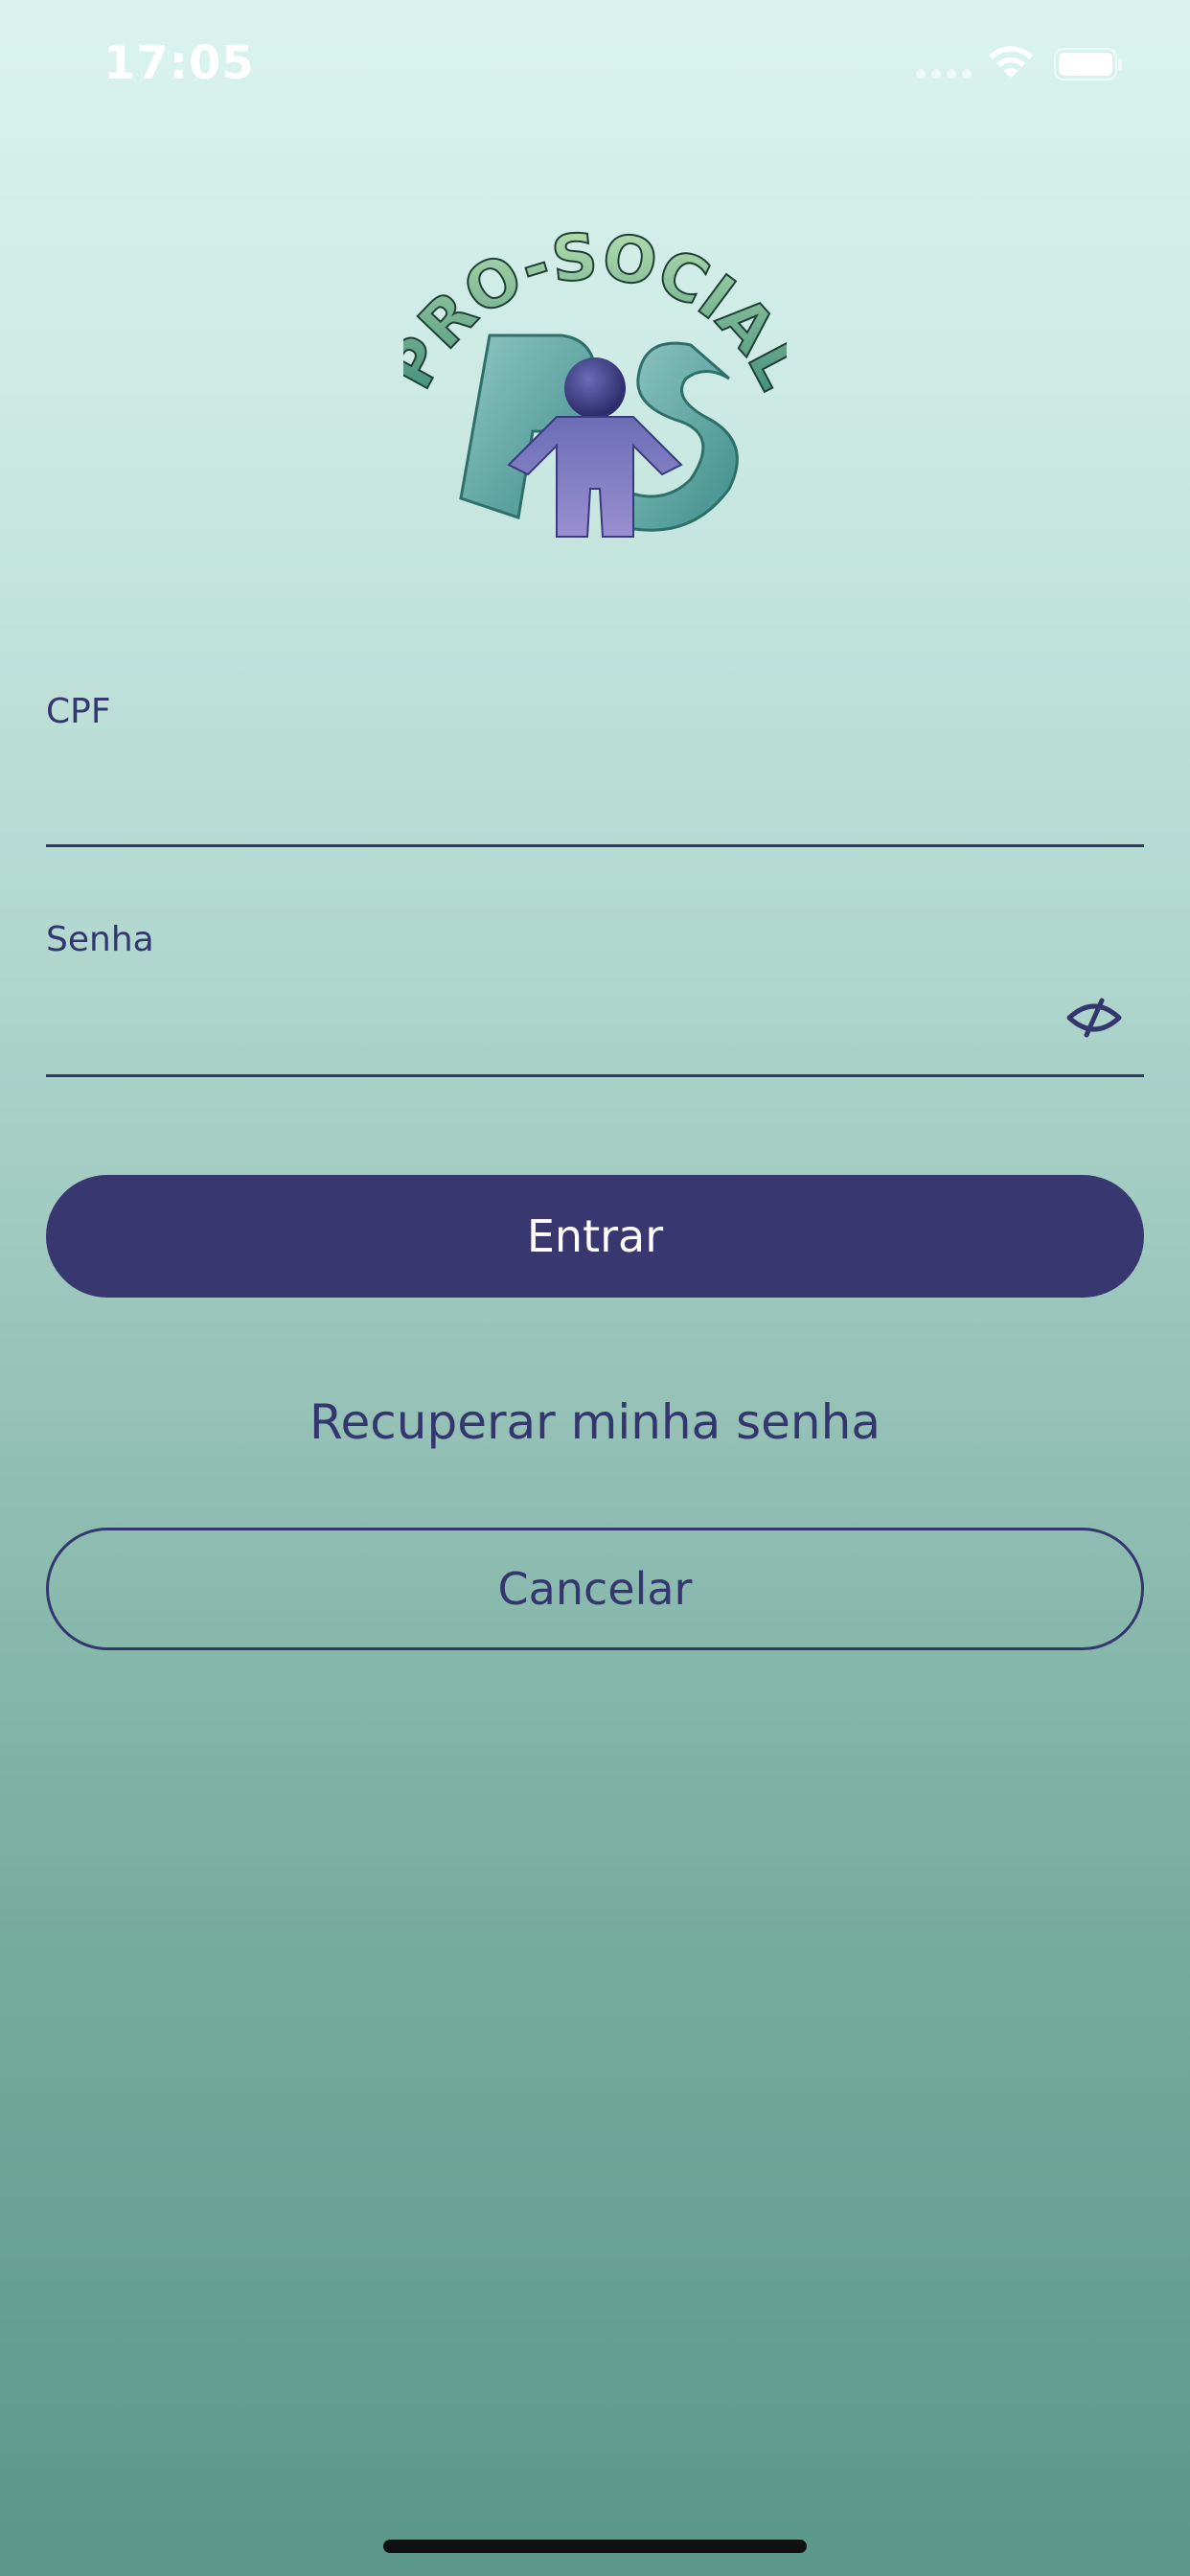  What do you see at coordinates (595, 1236) in the screenshot?
I see `login-button: Entrar` at bounding box center [595, 1236].